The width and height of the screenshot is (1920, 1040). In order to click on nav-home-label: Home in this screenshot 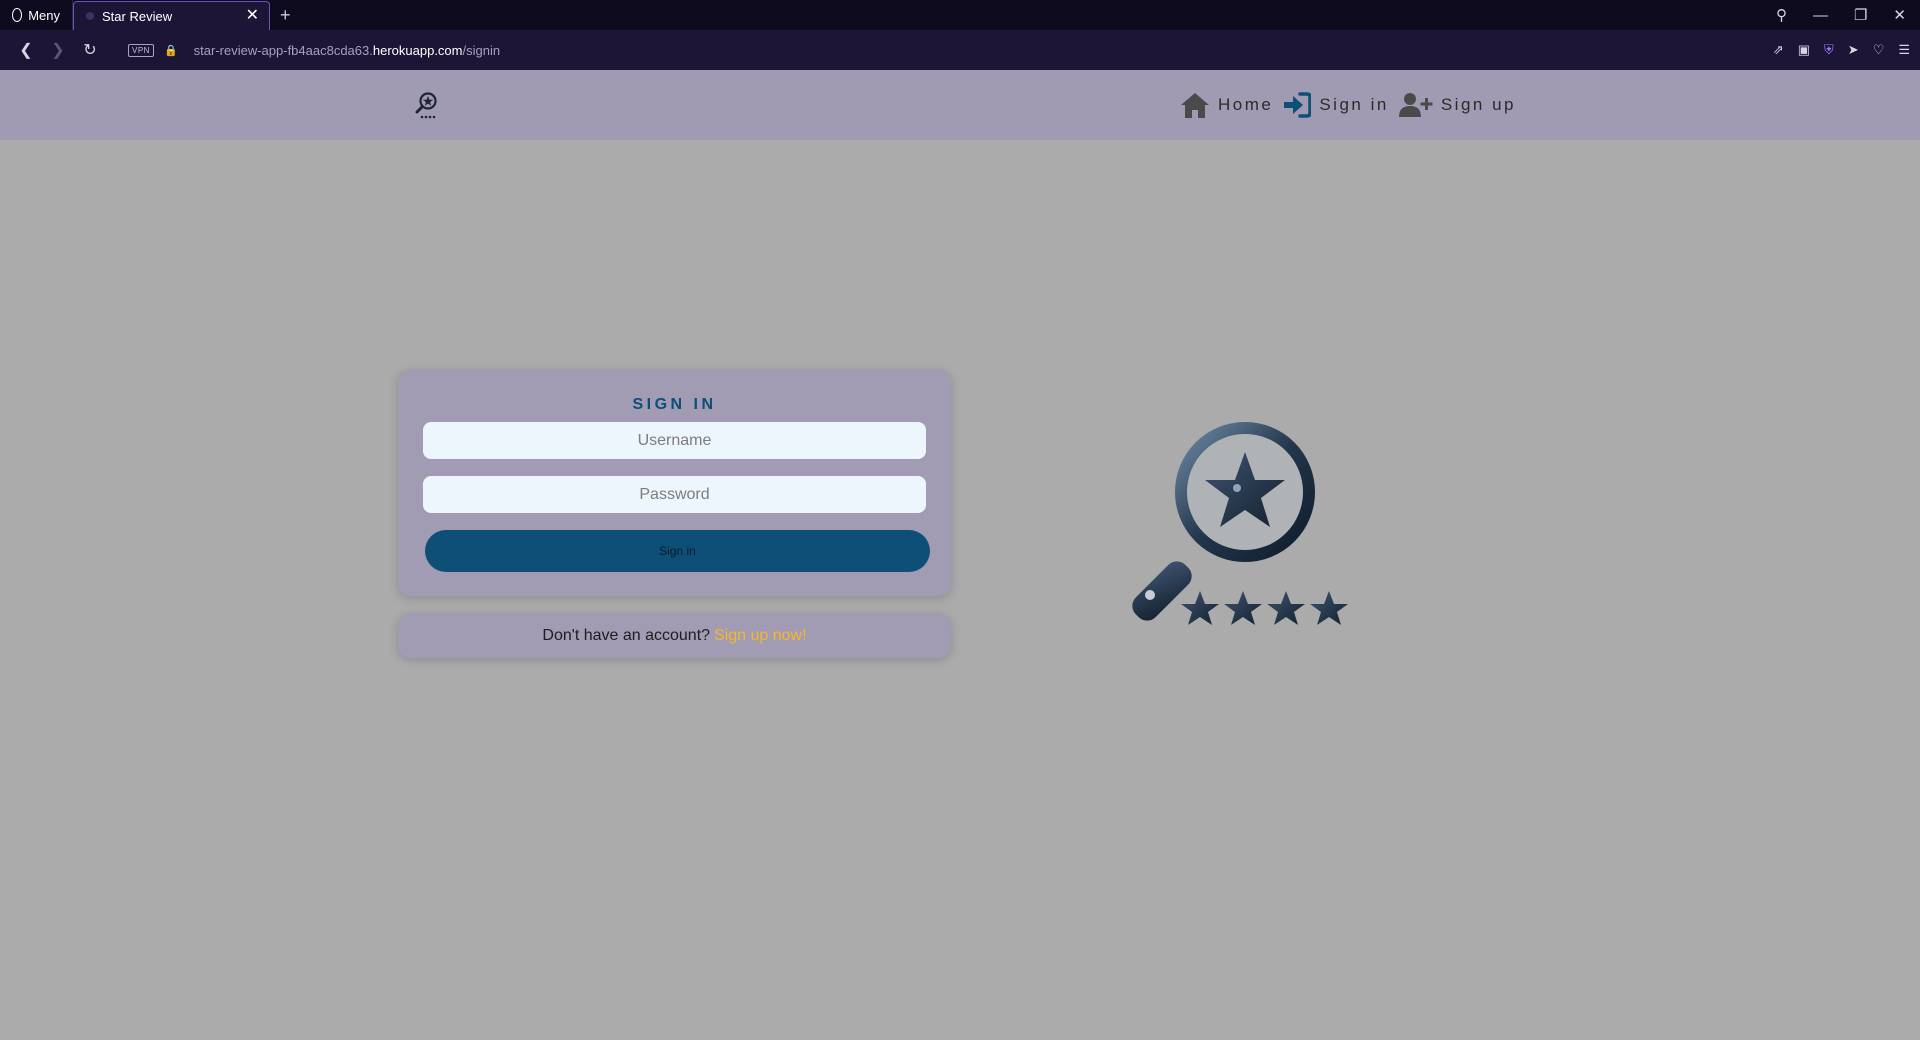, I will do `click(1245, 104)`.